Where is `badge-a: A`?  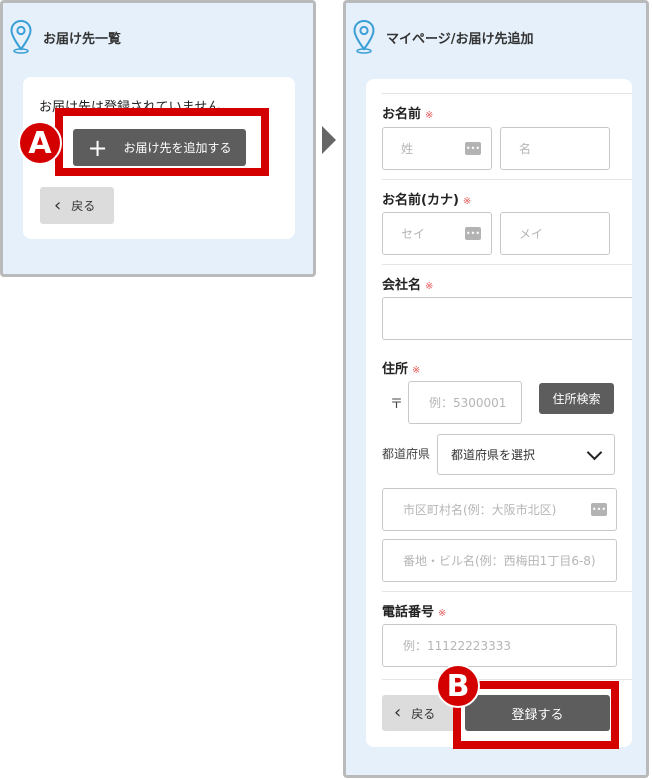 badge-a: A is located at coordinates (40, 143).